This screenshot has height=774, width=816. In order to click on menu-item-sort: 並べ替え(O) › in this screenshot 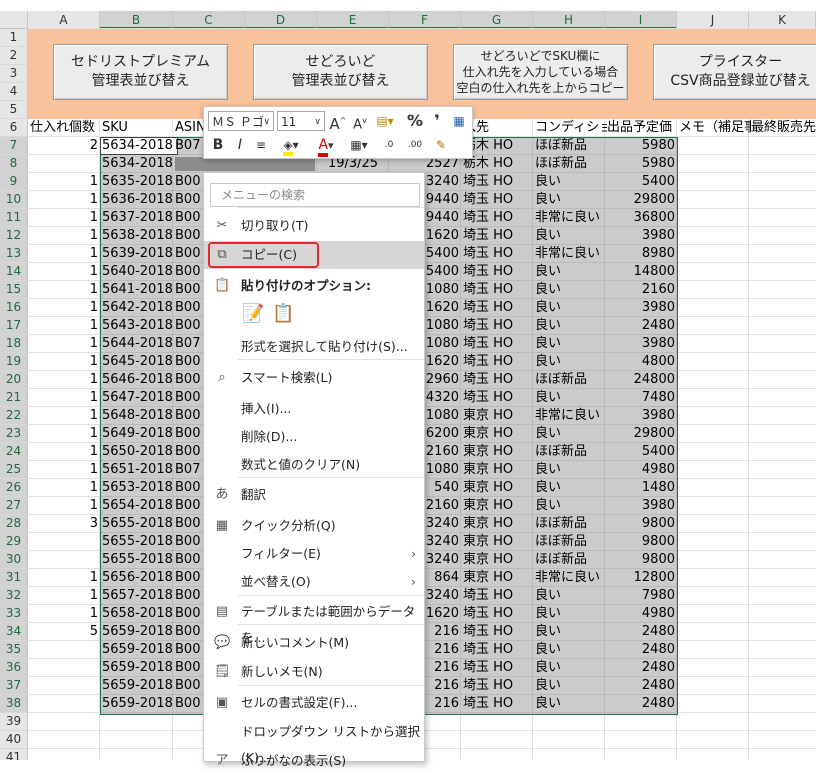, I will do `click(314, 582)`.